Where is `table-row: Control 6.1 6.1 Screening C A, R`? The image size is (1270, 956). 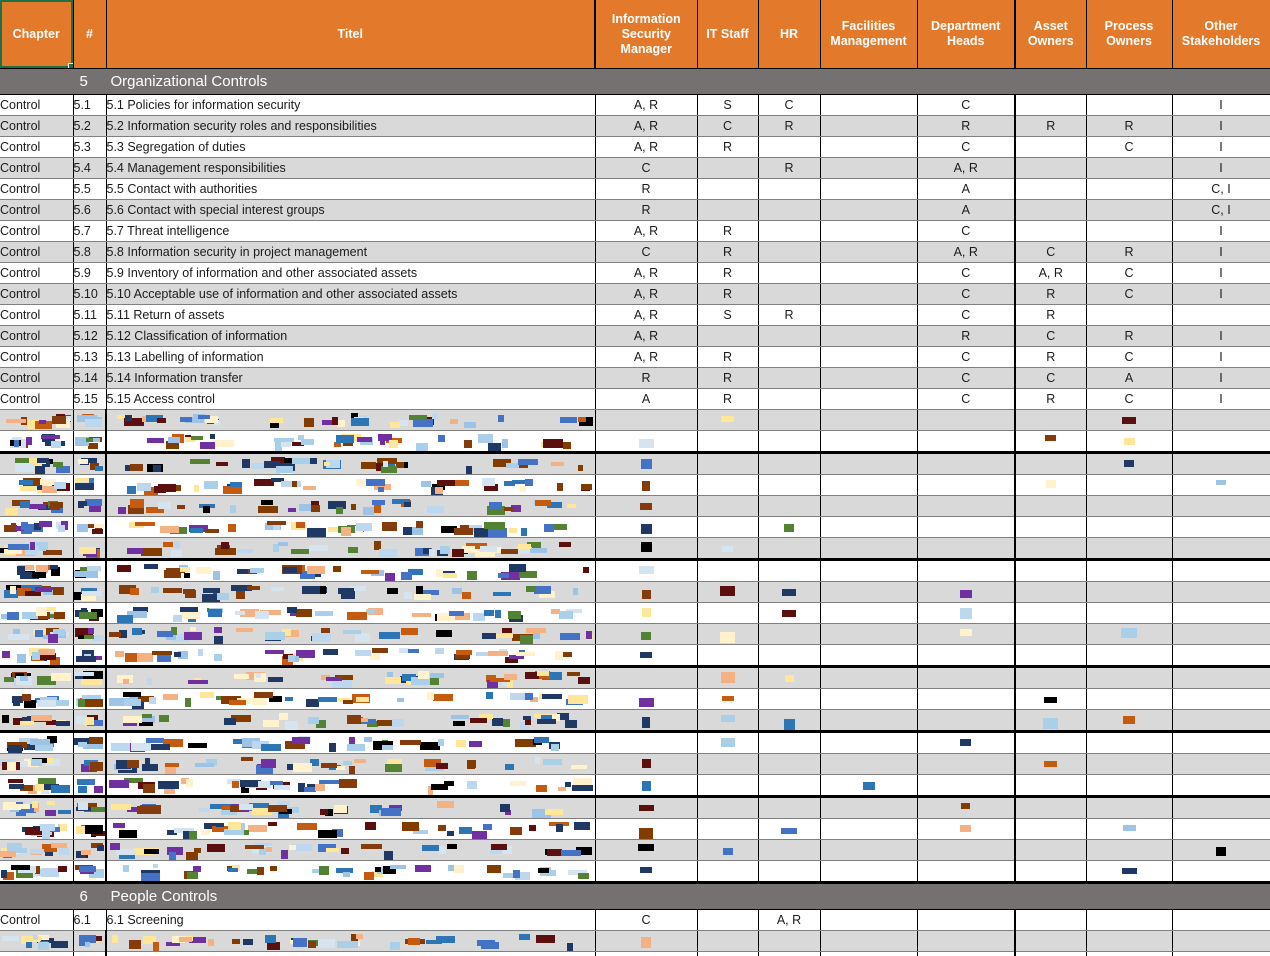
table-row: Control 6.1 6.1 Screening C A, R is located at coordinates (635, 920).